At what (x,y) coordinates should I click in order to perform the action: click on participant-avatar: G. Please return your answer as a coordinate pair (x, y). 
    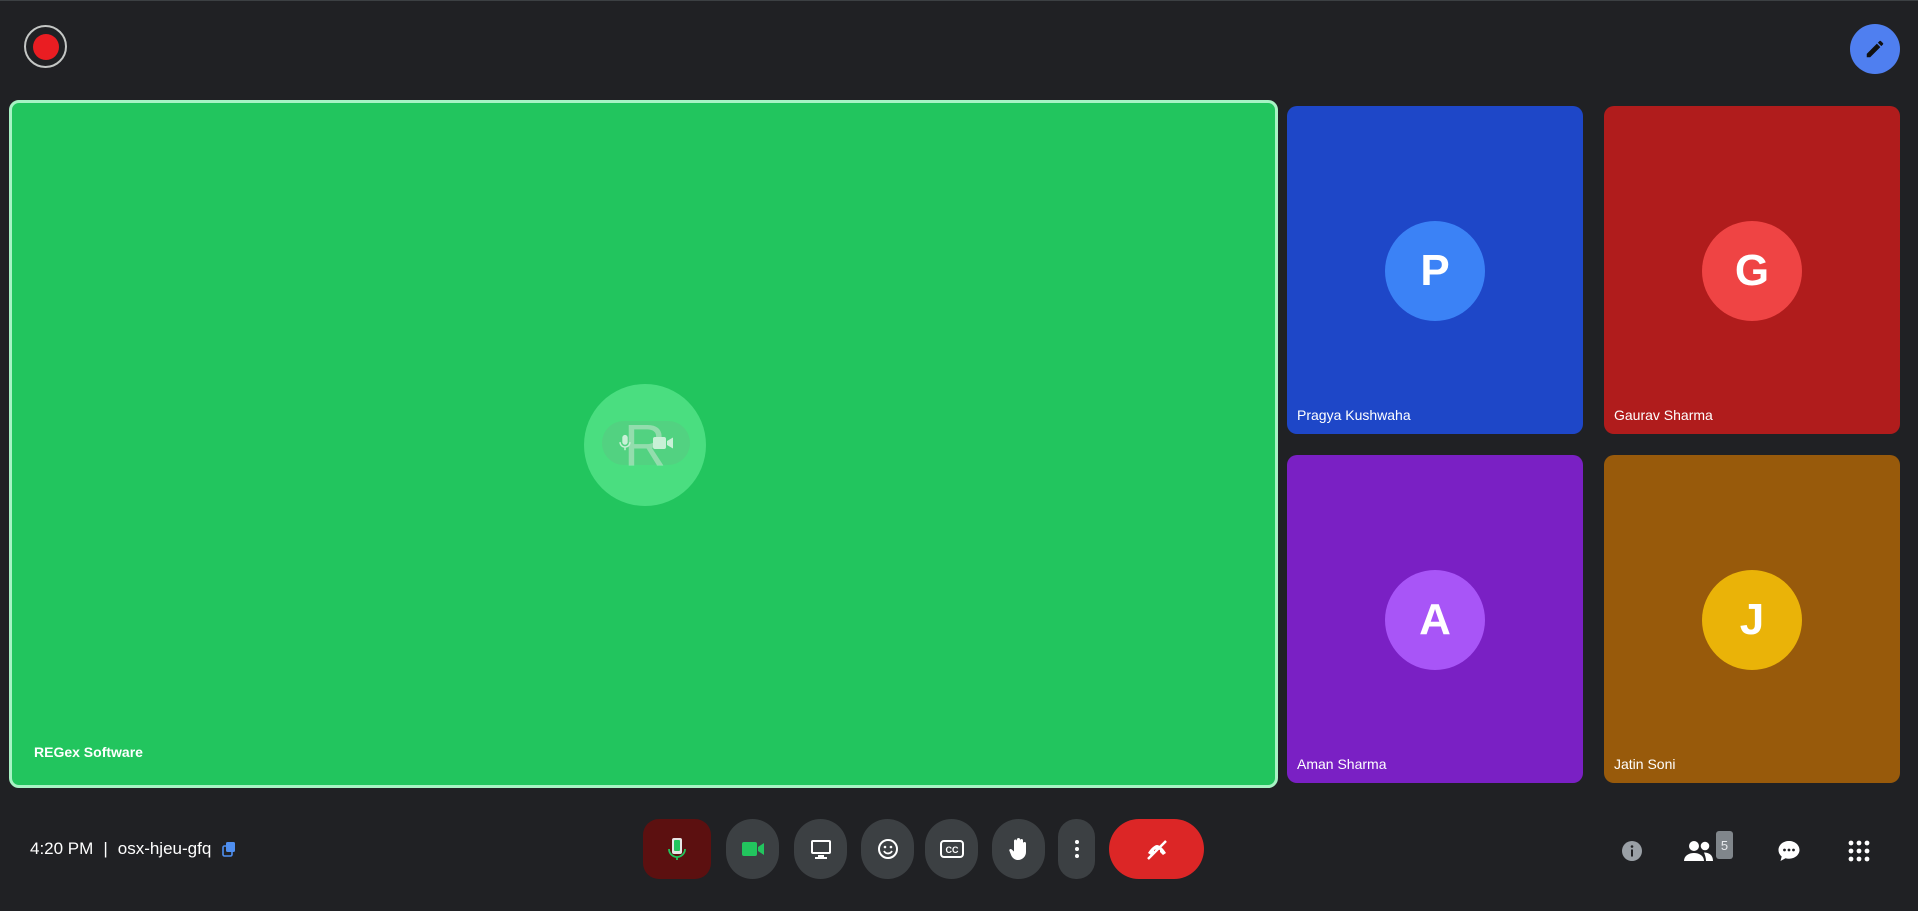
    Looking at the image, I should click on (1752, 271).